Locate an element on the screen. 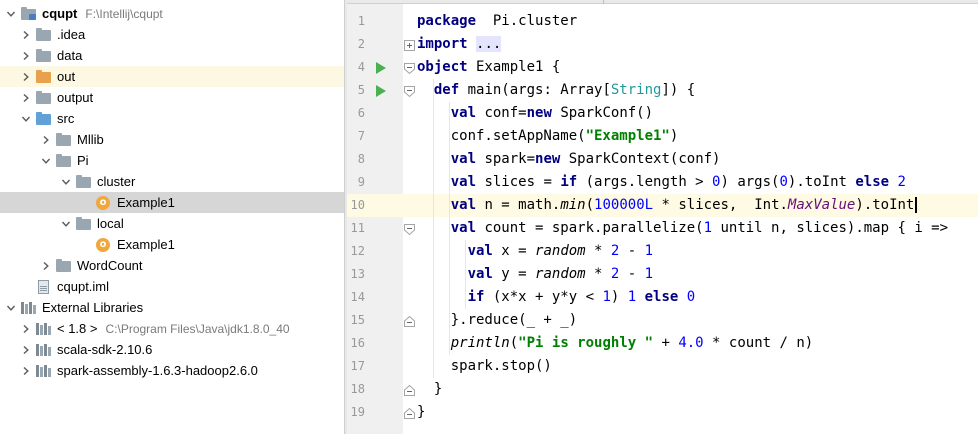  code-line: 8 val spark=new SparkContext(conf) is located at coordinates (662, 159).